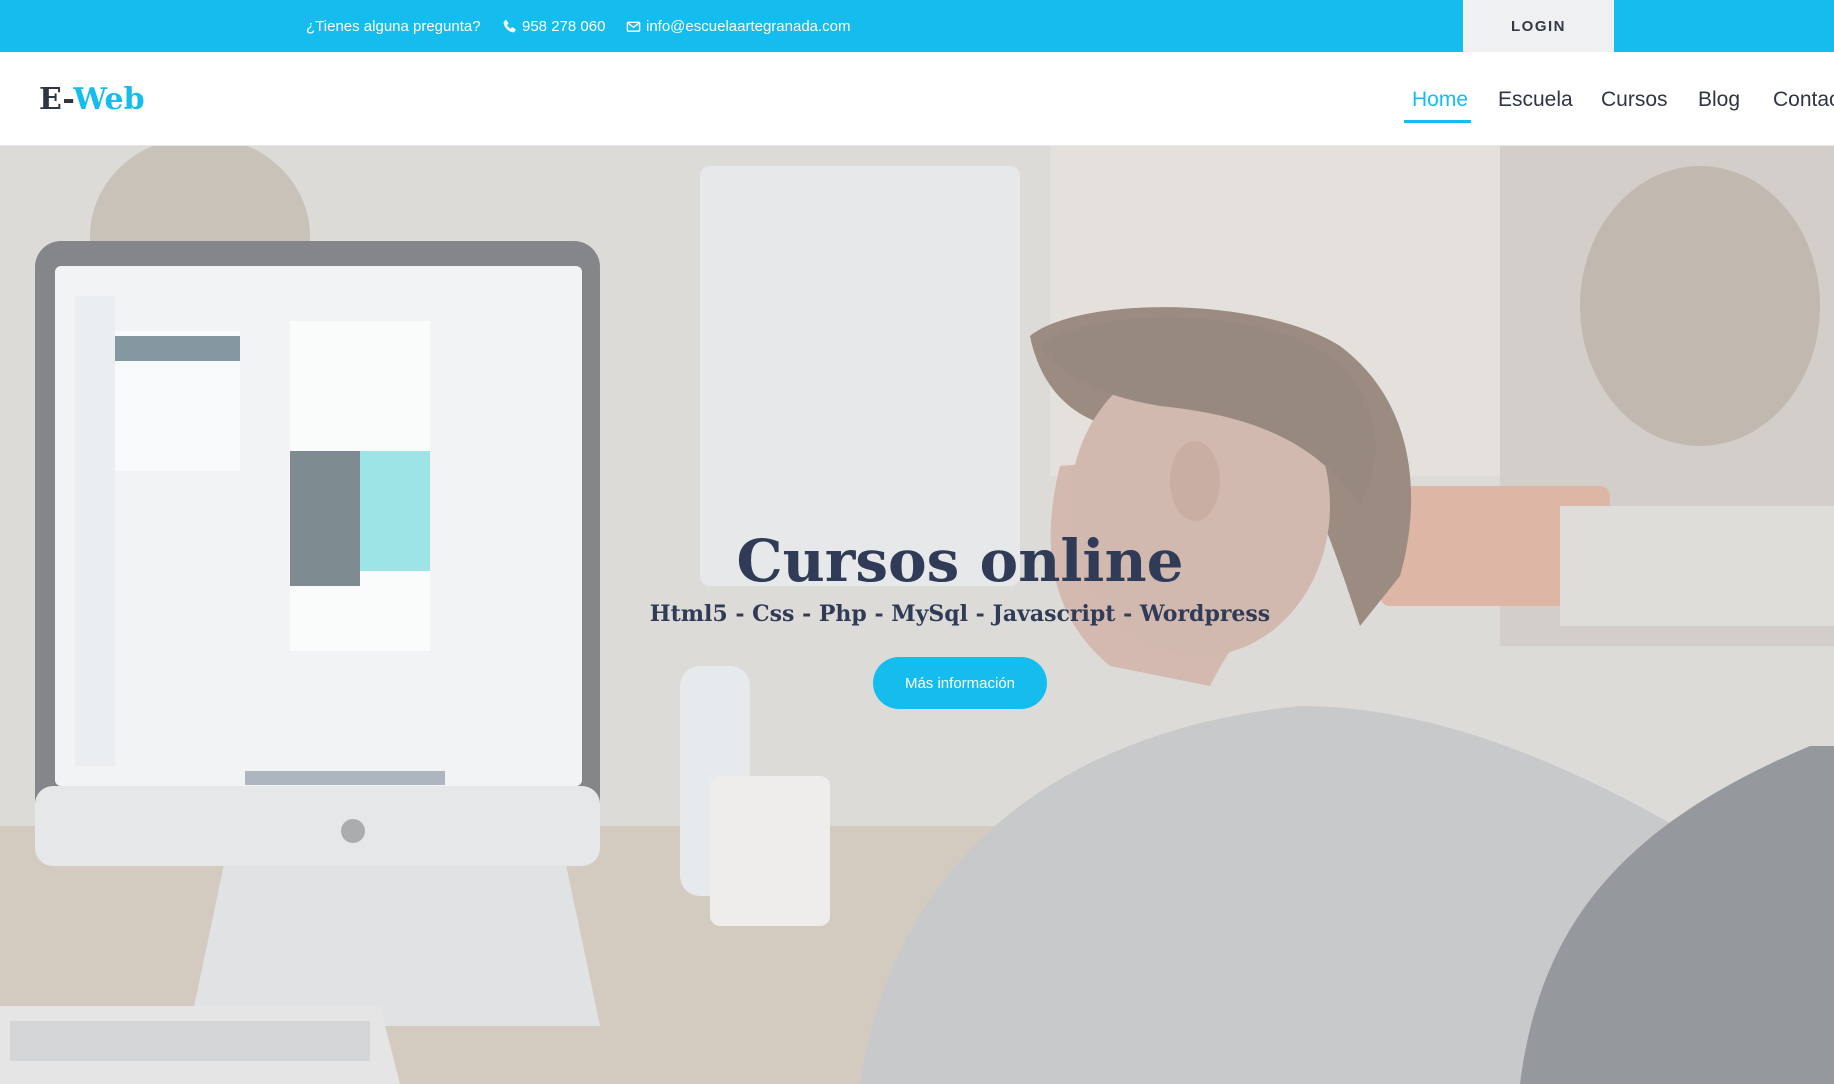 This screenshot has height=1084, width=1834. What do you see at coordinates (1437, 121) in the screenshot?
I see `active-nav-indicator` at bounding box center [1437, 121].